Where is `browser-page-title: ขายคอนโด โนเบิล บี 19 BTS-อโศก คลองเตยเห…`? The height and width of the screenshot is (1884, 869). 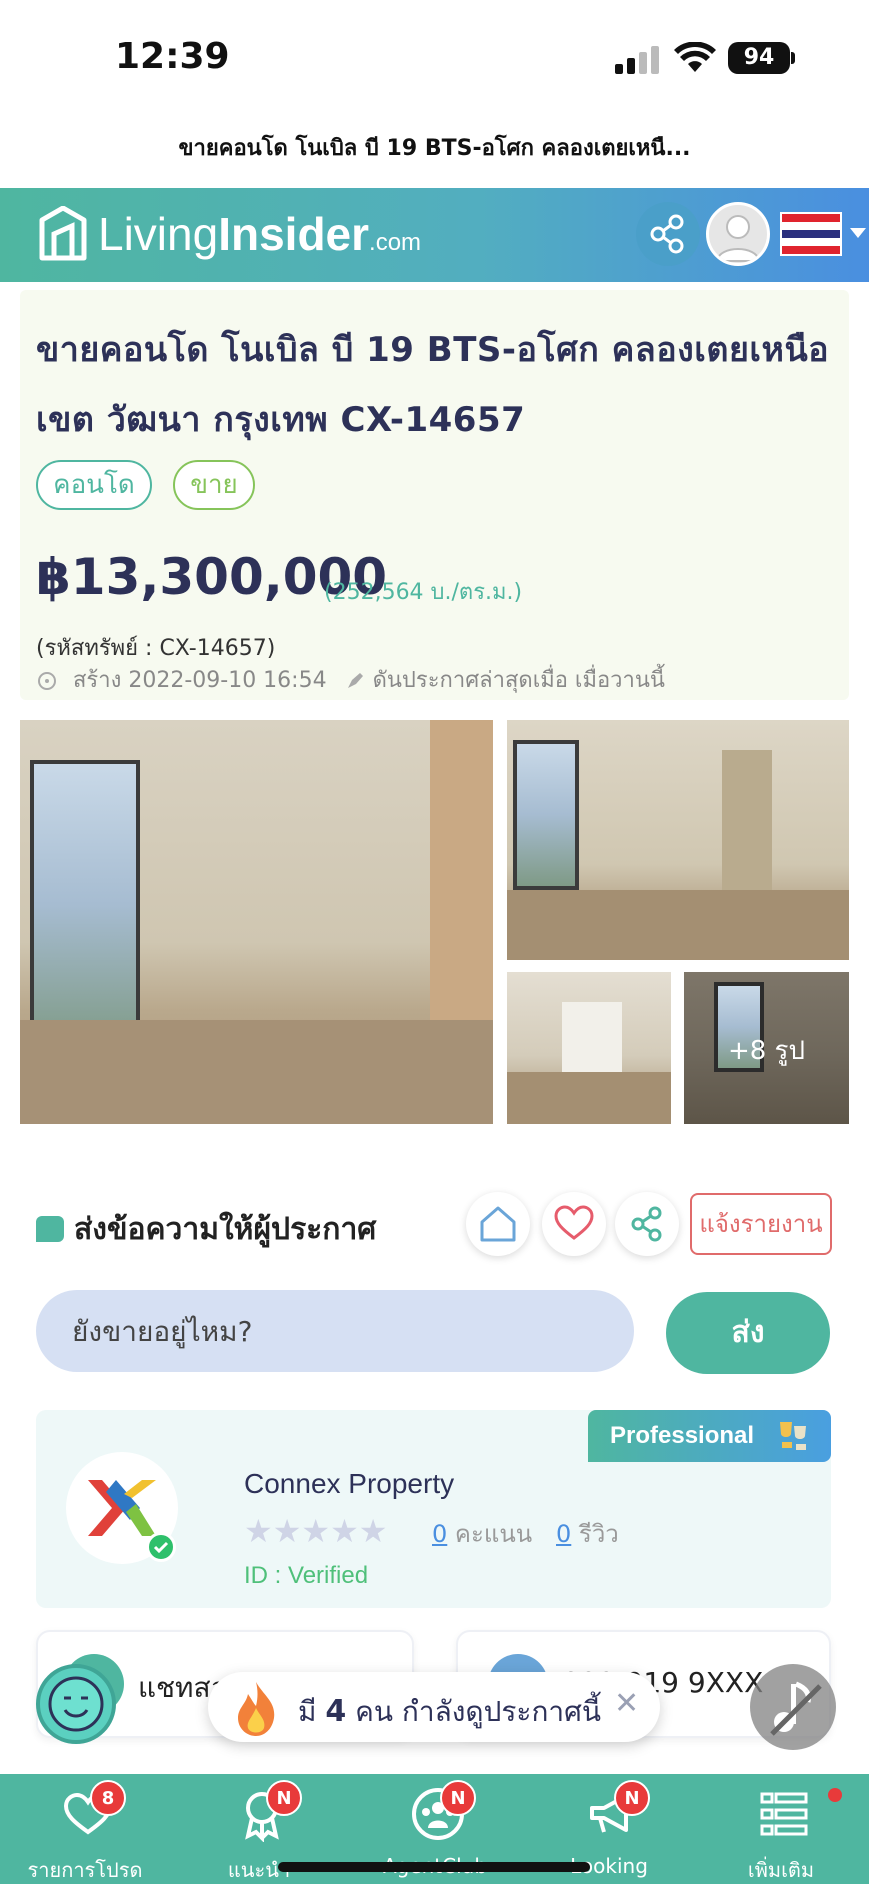 browser-page-title: ขายคอนโด โนเบิล บี 19 BTS-อโศก คลองเตยเห… is located at coordinates (434, 148).